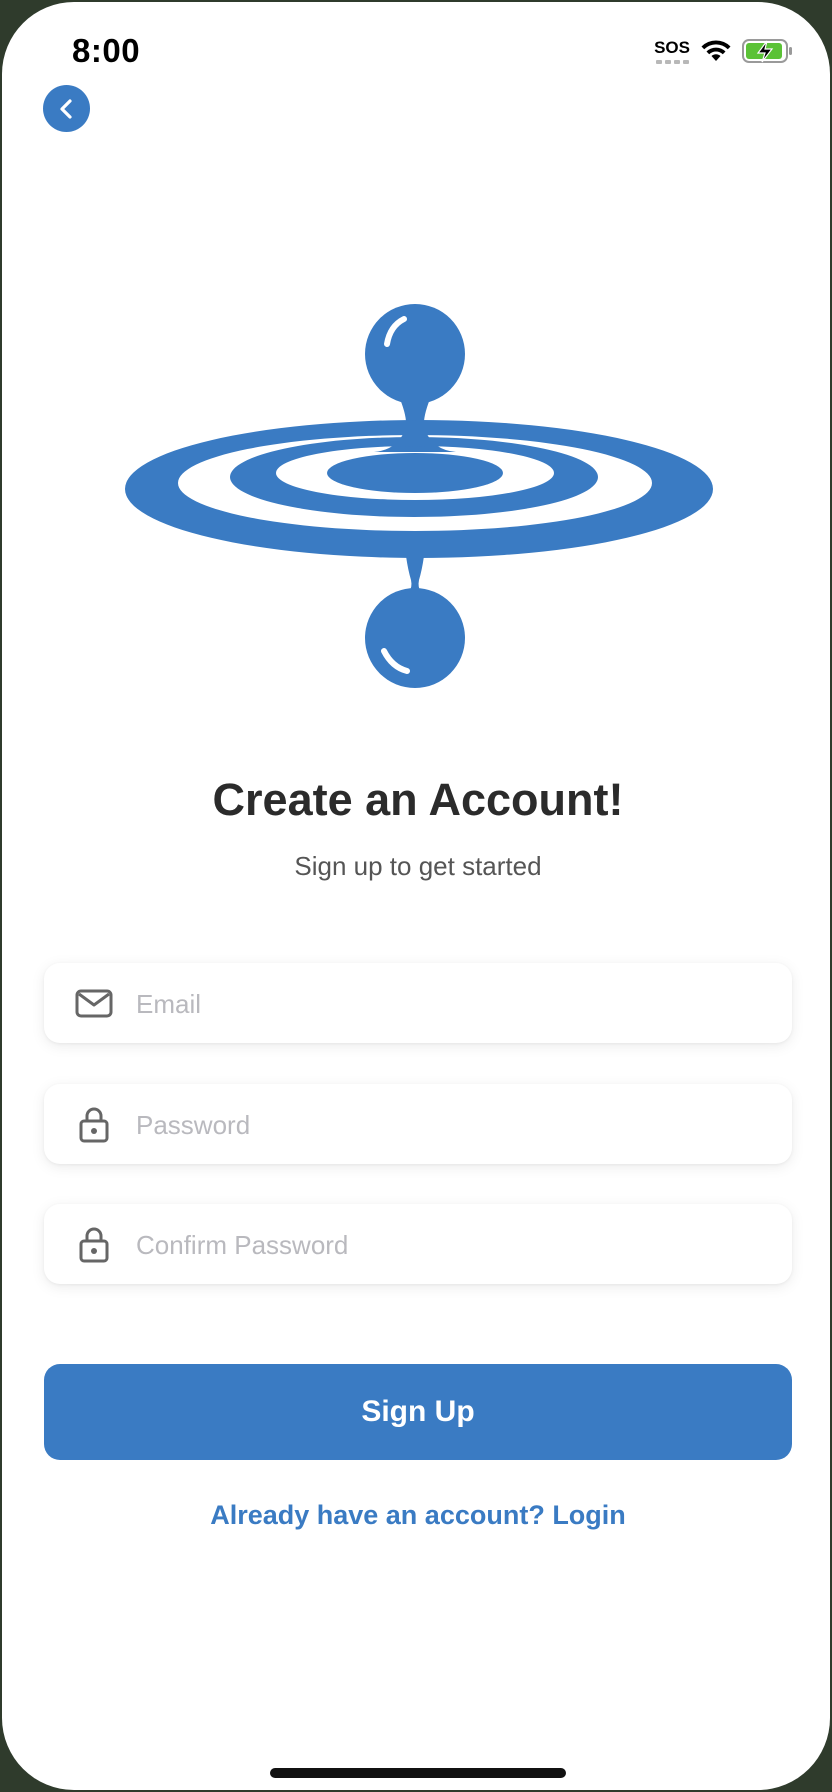 This screenshot has height=1792, width=832. I want to click on confirm-password-field, so click(418, 1245).